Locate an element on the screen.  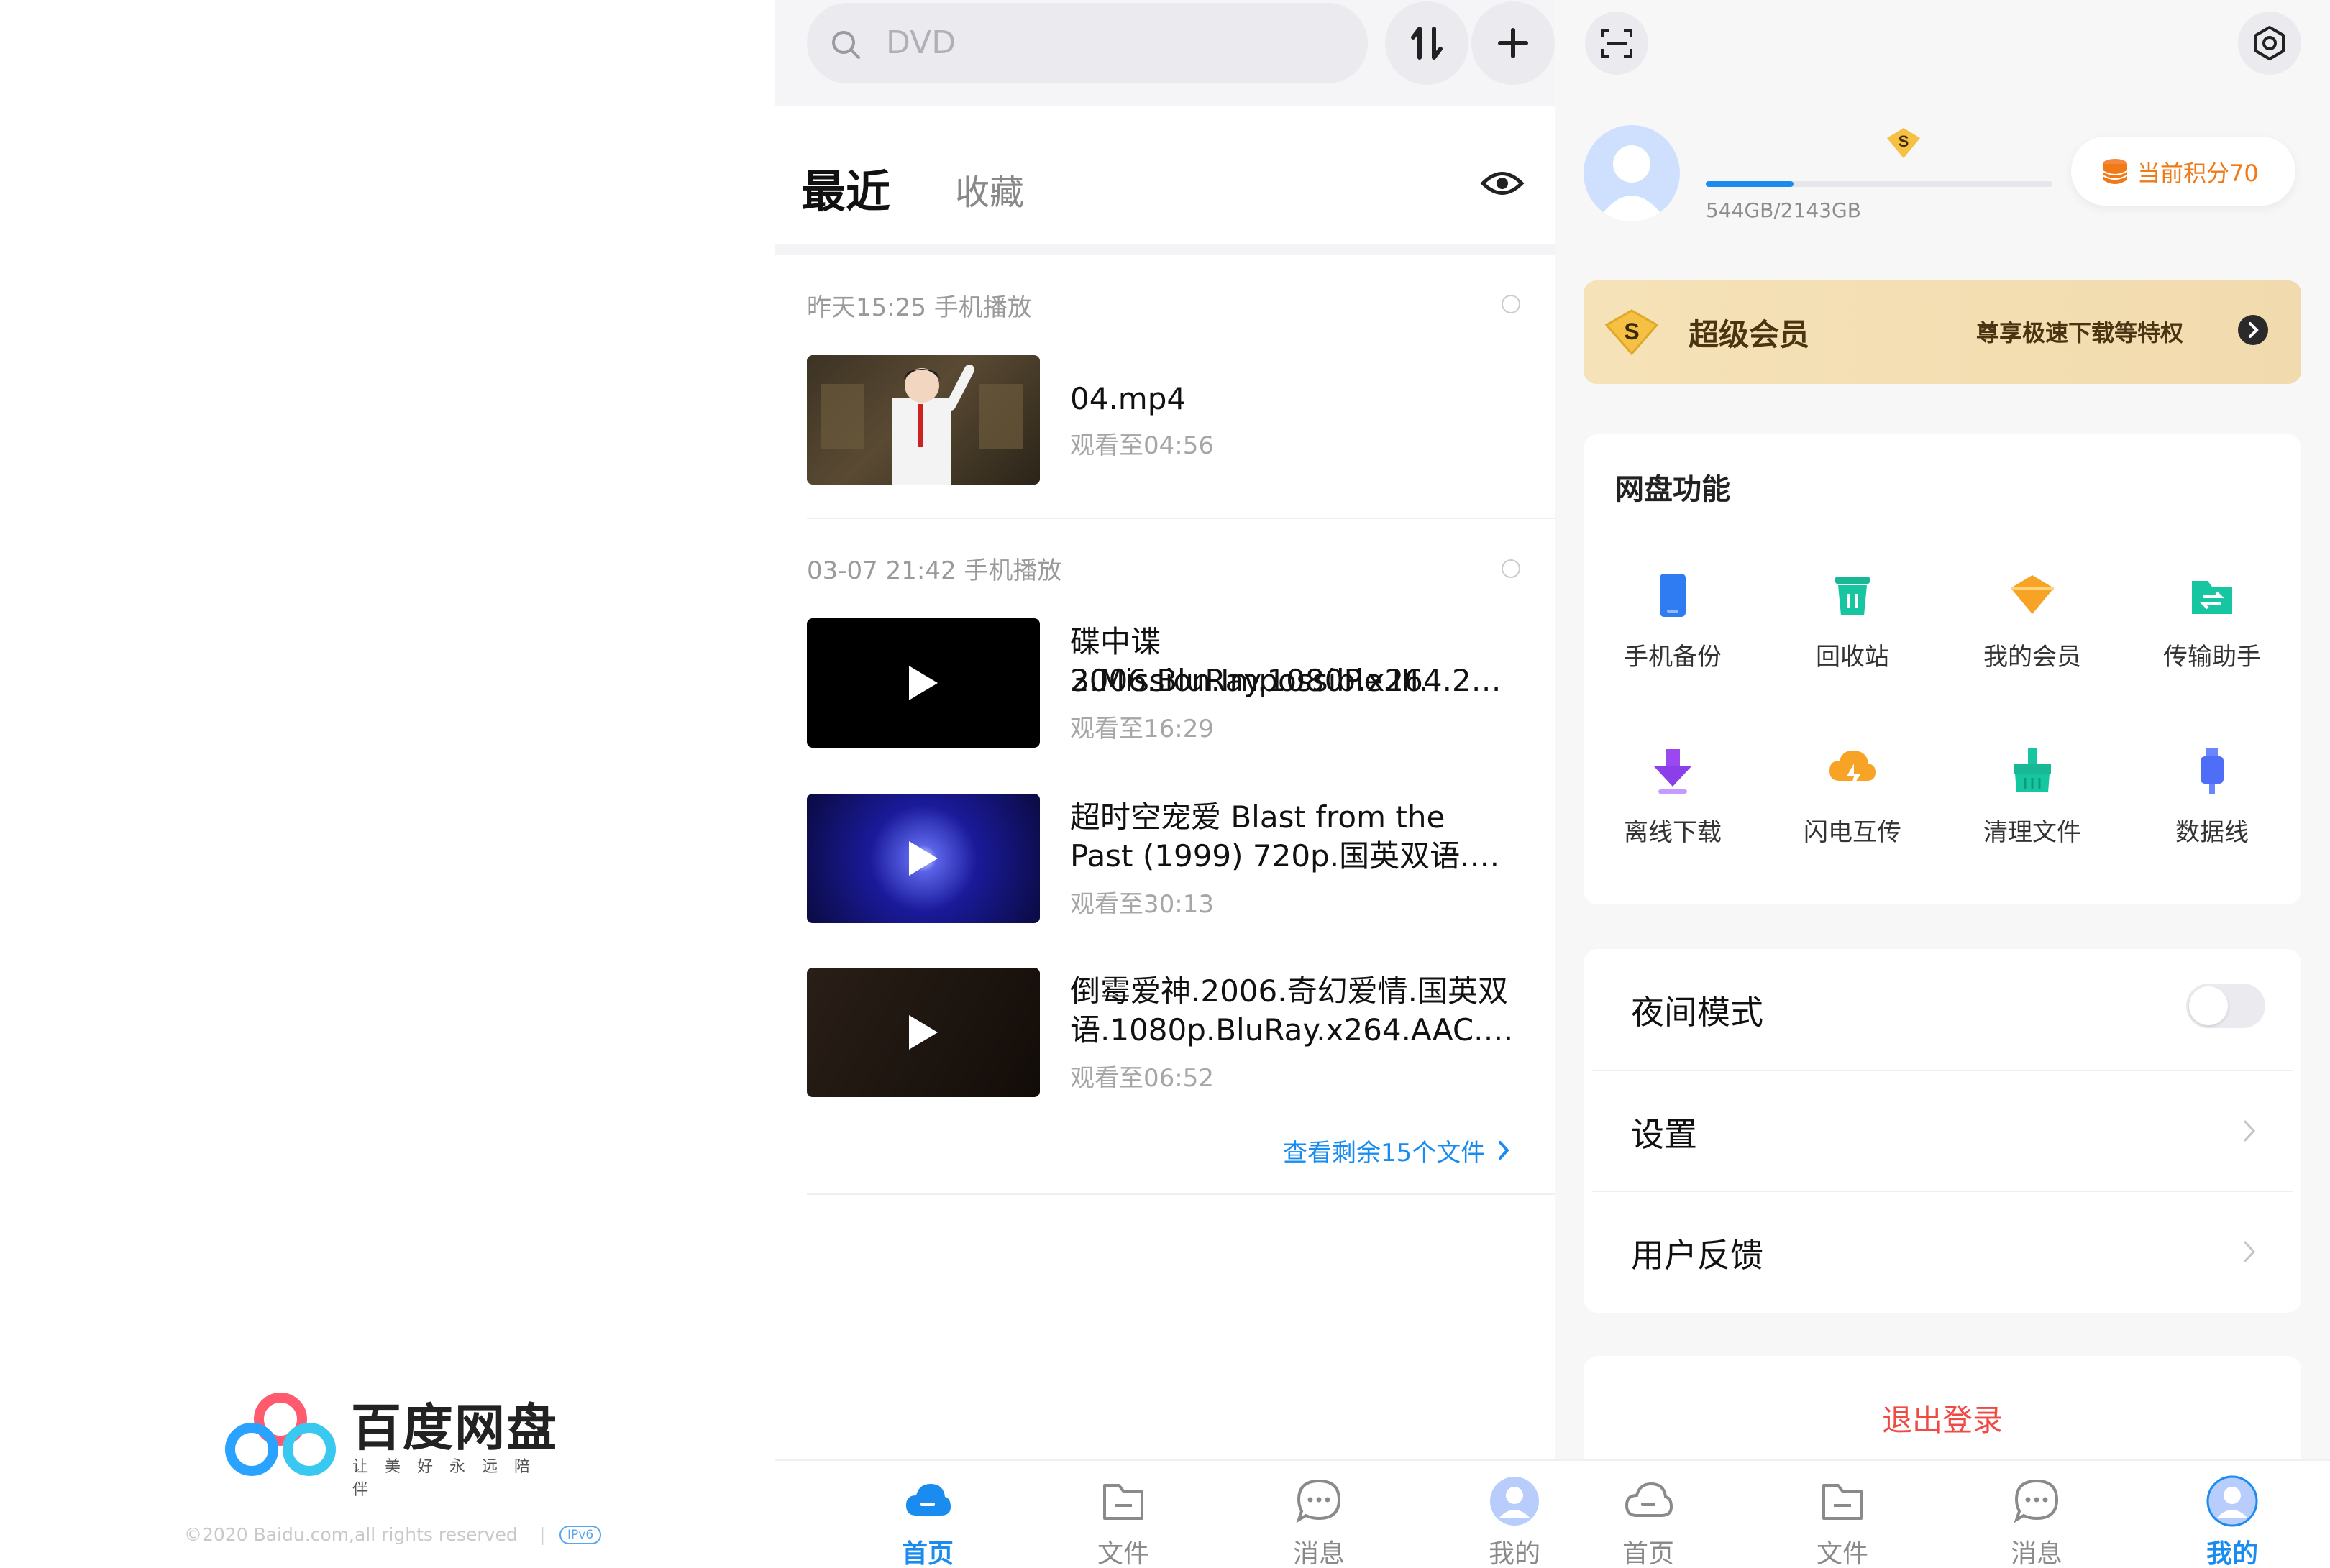
vip-description: 尊享极速下载等特权 is located at coordinates (2080, 333).